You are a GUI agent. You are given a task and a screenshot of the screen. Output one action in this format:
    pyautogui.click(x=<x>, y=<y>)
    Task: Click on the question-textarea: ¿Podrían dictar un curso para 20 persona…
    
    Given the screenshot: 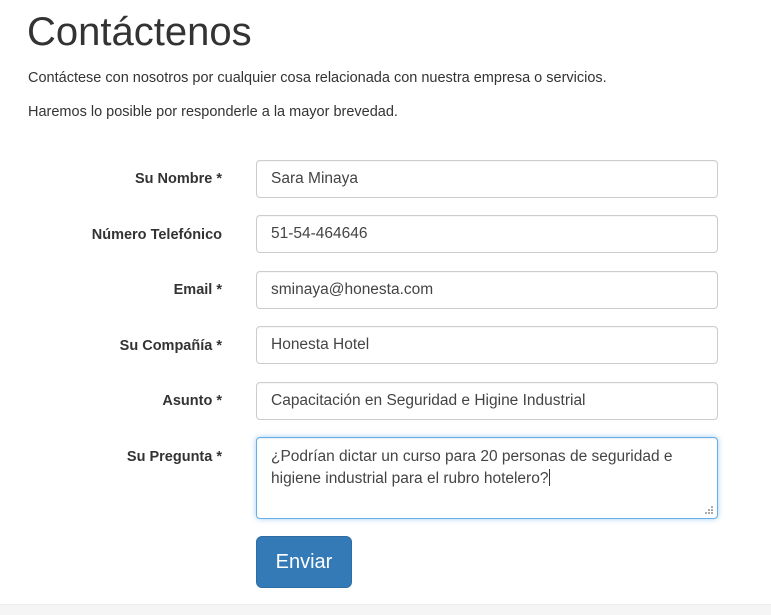 What is the action you would take?
    pyautogui.click(x=487, y=478)
    